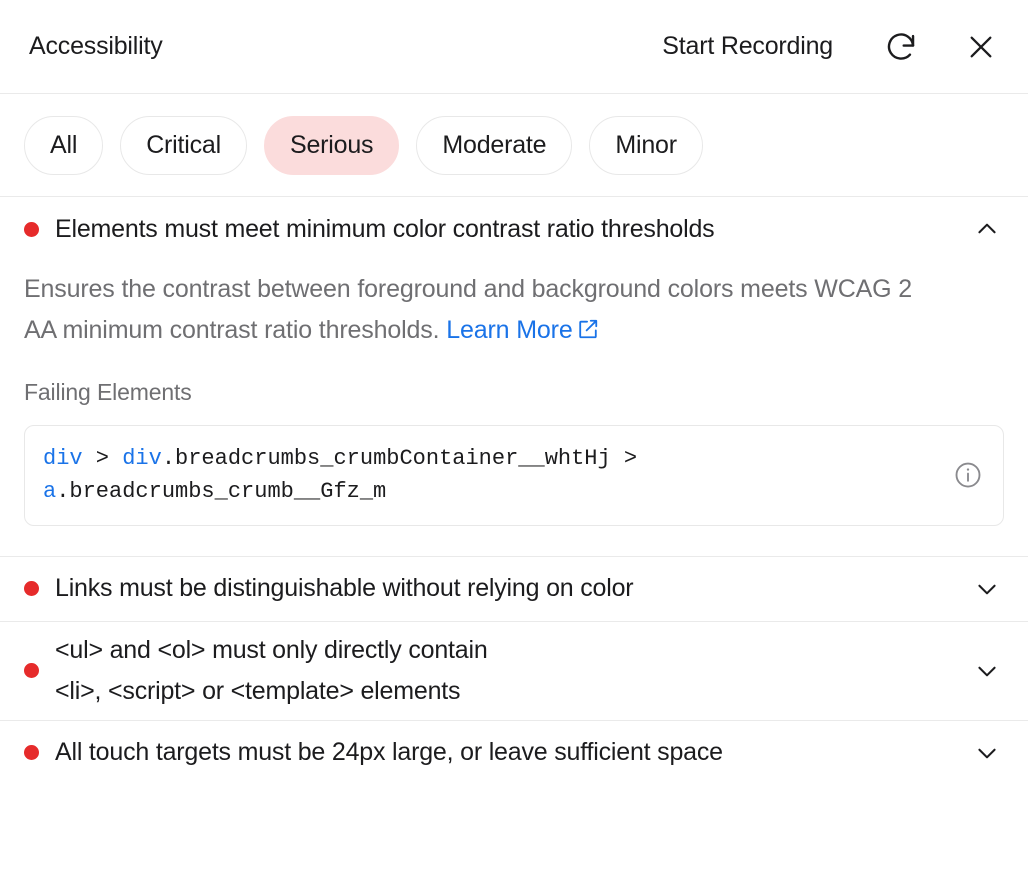 The image size is (1028, 892). Describe the element at coordinates (624, 458) in the screenshot. I see `selector-combinator-2: >` at that location.